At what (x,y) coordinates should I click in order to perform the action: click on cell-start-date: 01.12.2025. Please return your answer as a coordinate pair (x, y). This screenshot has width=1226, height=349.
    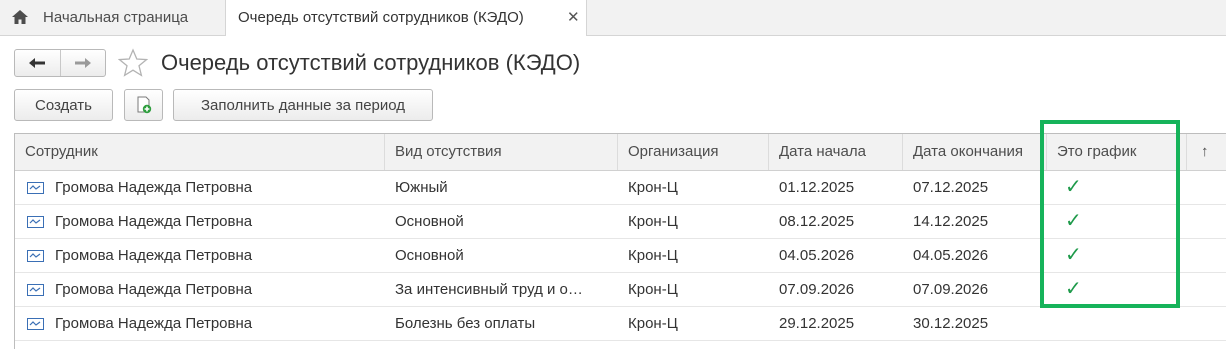
    Looking at the image, I should click on (817, 187).